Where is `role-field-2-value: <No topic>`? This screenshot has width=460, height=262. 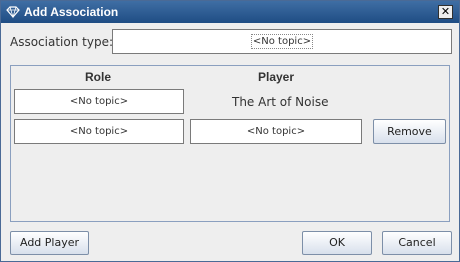 role-field-2-value: <No topic> is located at coordinates (99, 131).